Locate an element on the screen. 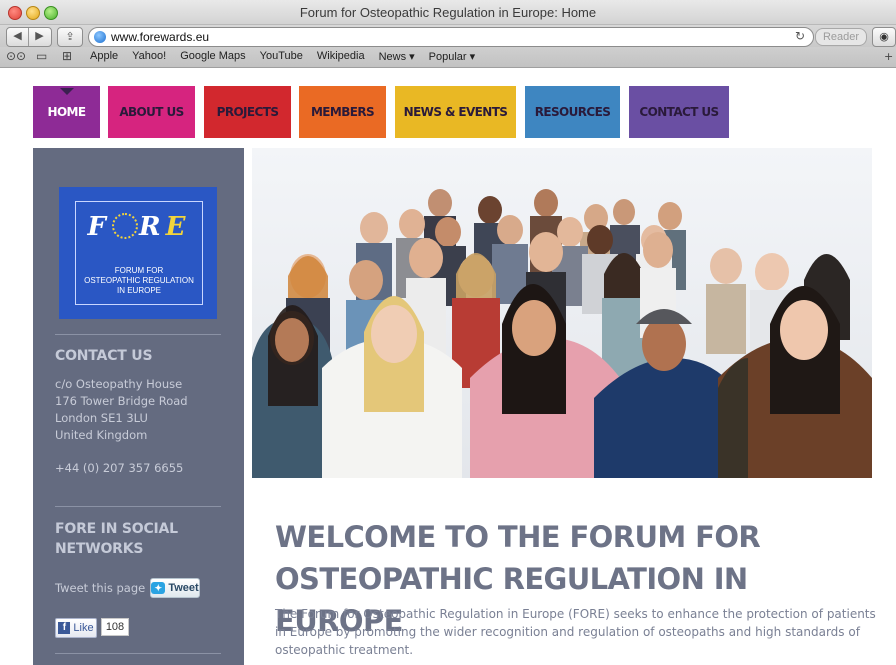 This screenshot has height=665, width=896. eu-stars-icon is located at coordinates (125, 226).